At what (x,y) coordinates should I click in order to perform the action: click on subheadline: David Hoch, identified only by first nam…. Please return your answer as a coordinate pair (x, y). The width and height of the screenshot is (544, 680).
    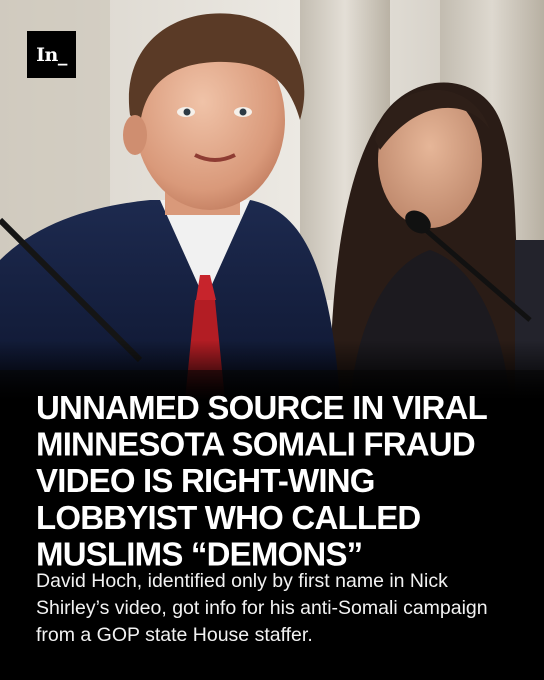
    Looking at the image, I should click on (262, 608).